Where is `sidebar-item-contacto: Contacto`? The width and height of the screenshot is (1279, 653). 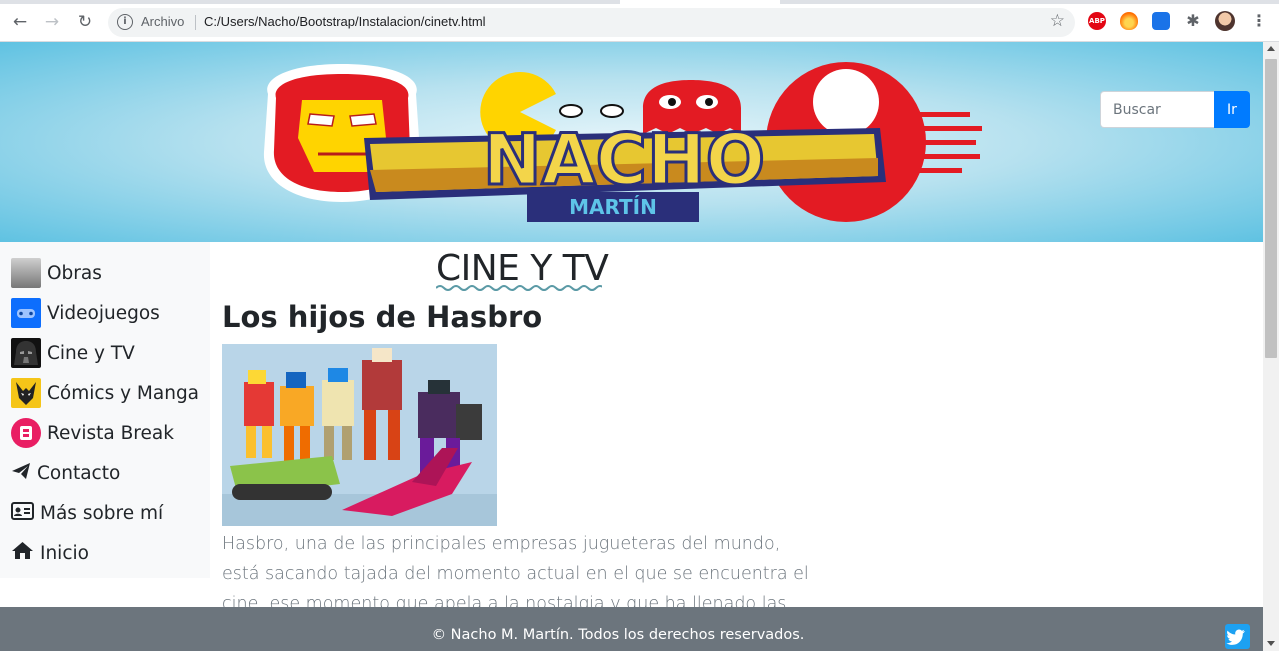
sidebar-item-contacto: Contacto is located at coordinates (105, 473).